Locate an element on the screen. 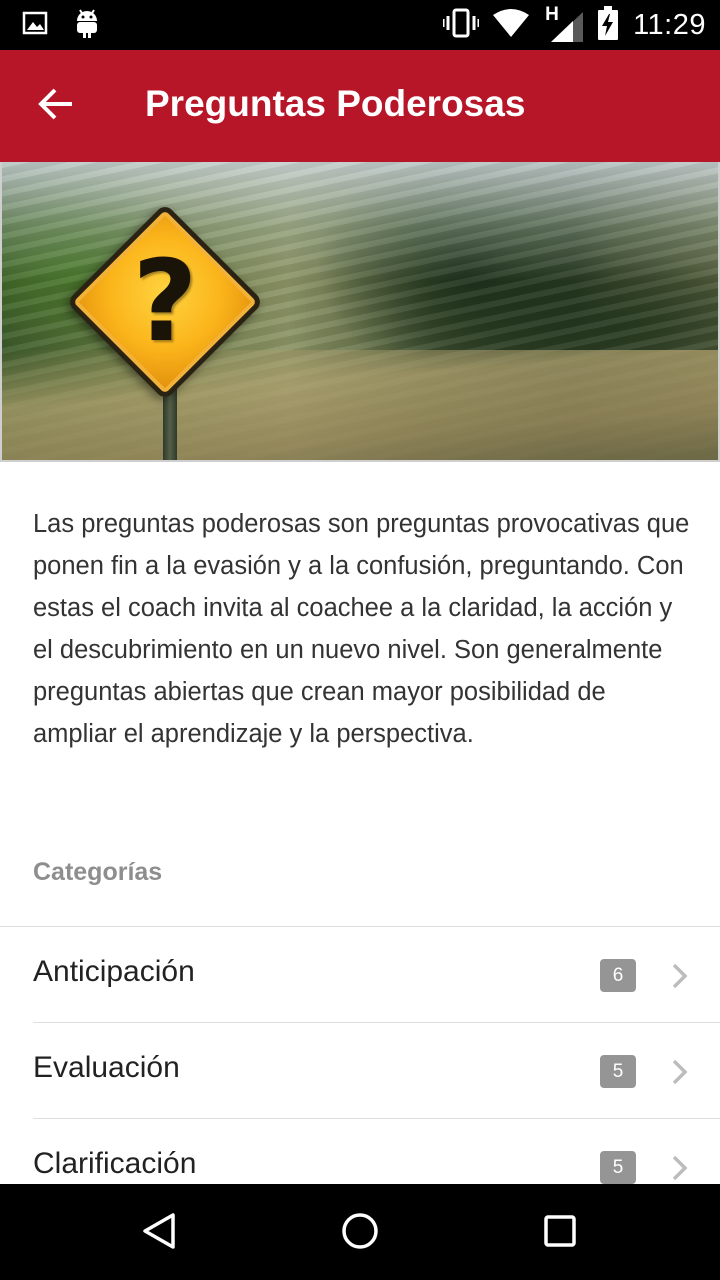 The image size is (720, 1280). signal-icon is located at coordinates (567, 29).